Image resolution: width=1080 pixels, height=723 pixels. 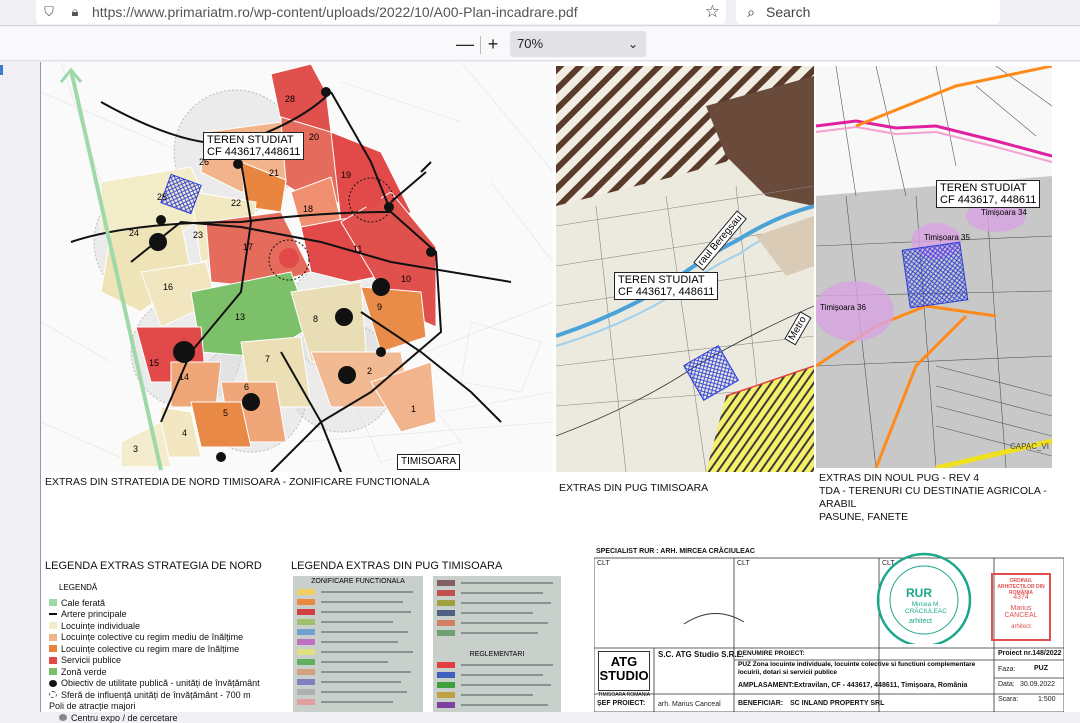 What do you see at coordinates (1041, 668) in the screenshot?
I see `phase-value: PUZ` at bounding box center [1041, 668].